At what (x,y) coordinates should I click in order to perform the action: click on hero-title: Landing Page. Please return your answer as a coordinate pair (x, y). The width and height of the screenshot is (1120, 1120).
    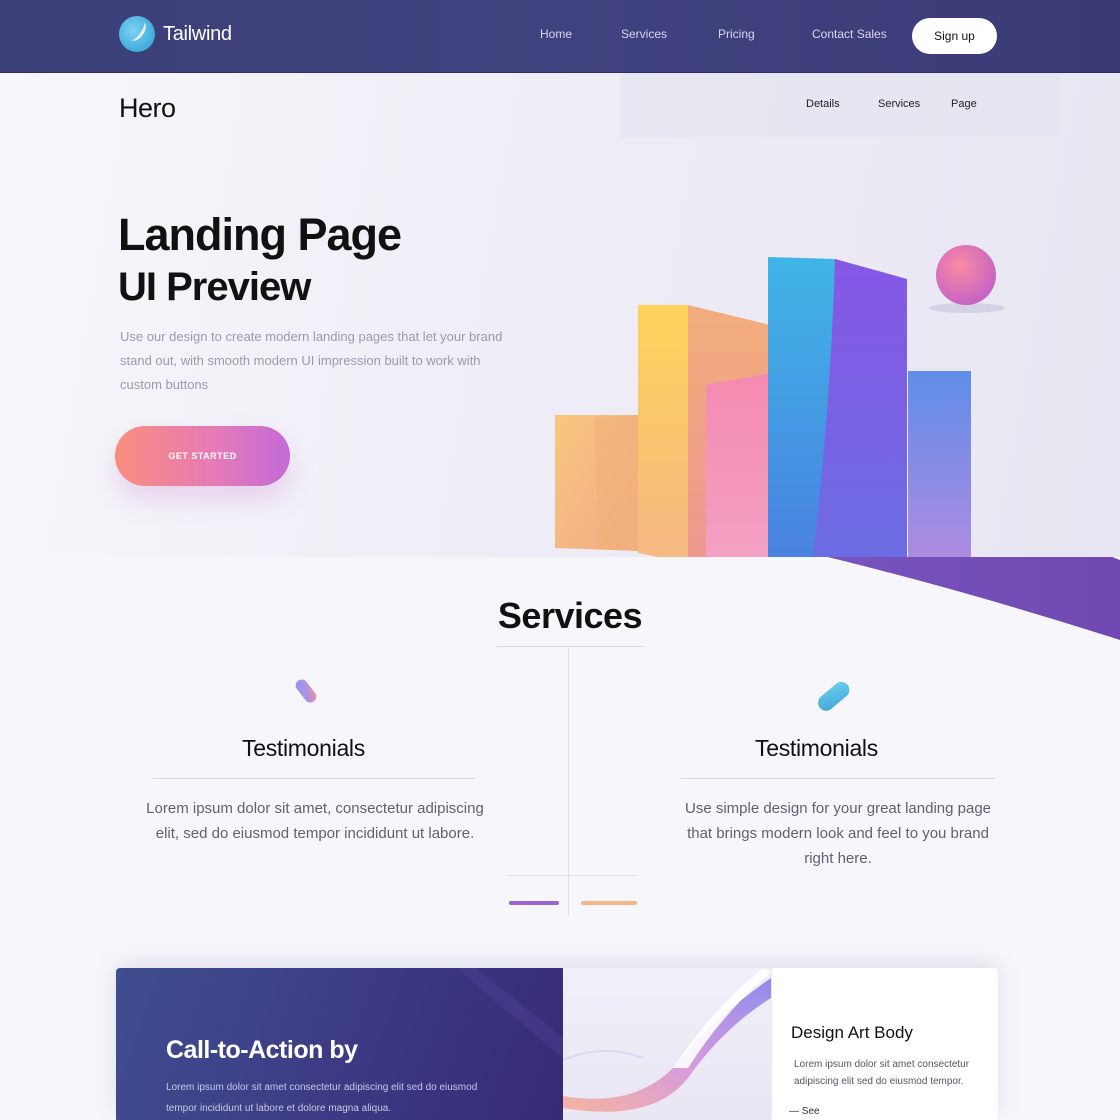
    Looking at the image, I should click on (260, 234).